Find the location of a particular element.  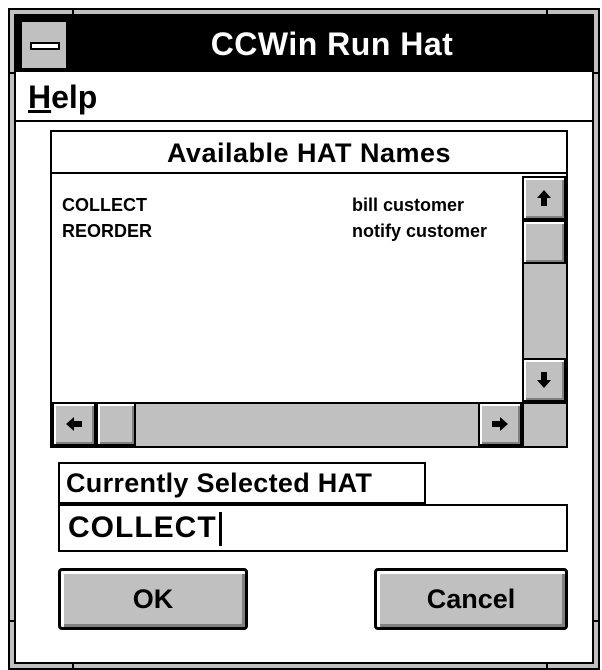

scroll-down-button is located at coordinates (544, 380).